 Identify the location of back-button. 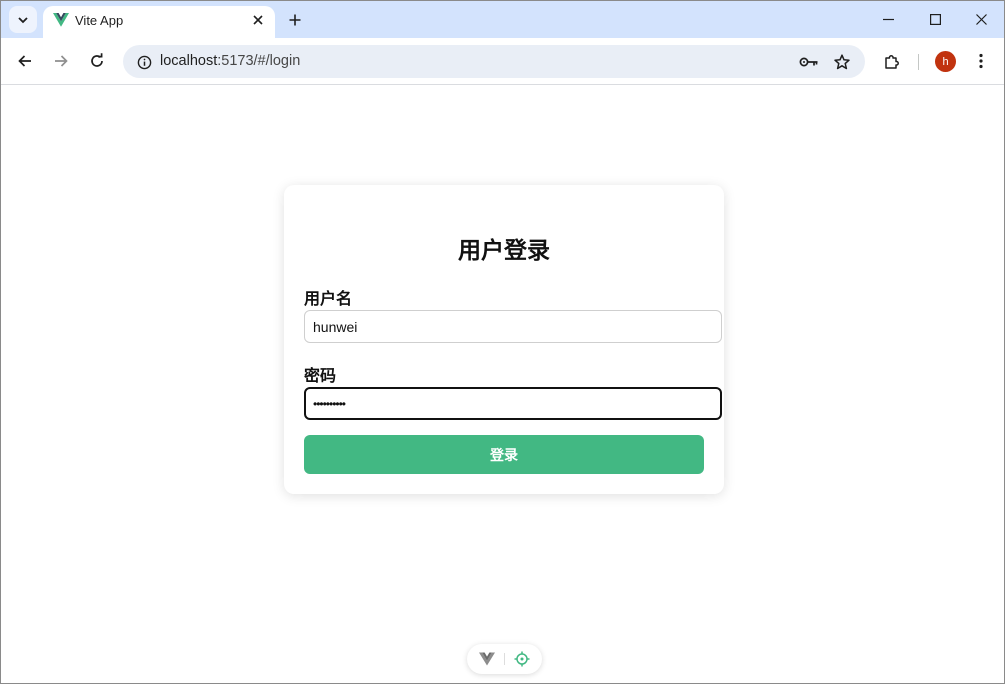
(25, 61).